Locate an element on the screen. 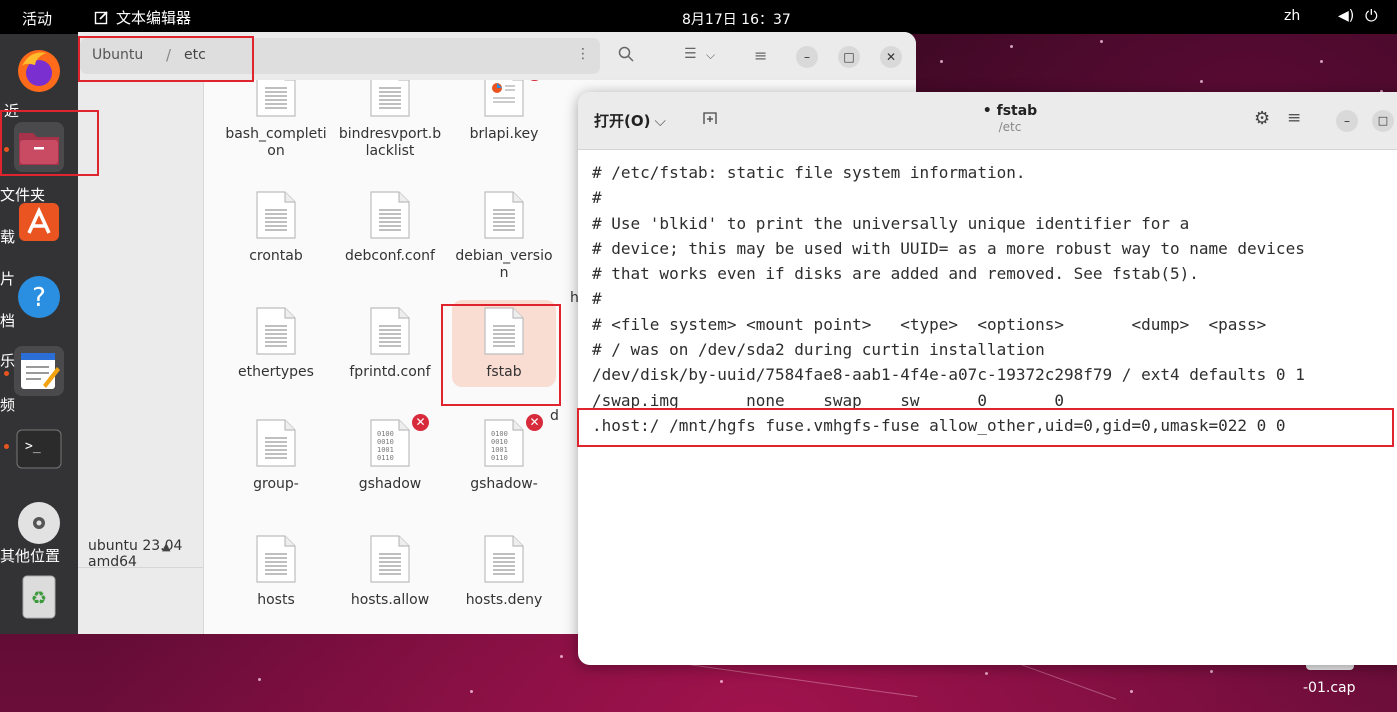 The image size is (1397, 712). file-item: hosts.deny is located at coordinates (504, 571).